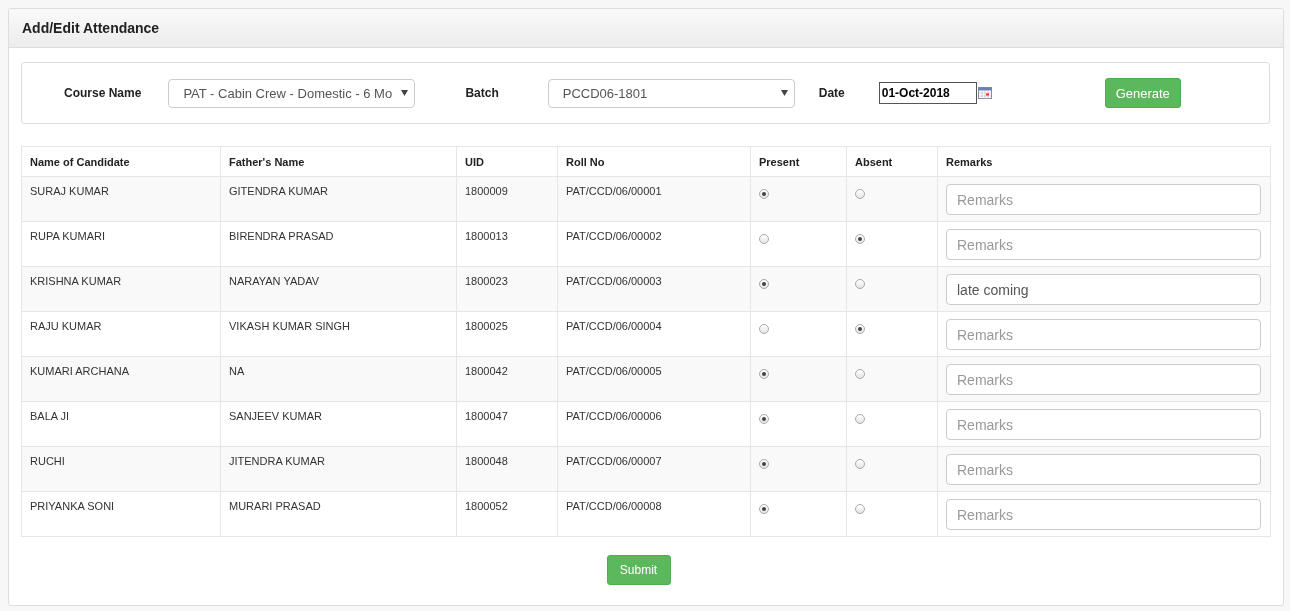 The height and width of the screenshot is (611, 1290). What do you see at coordinates (486, 461) in the screenshot?
I see `uid-cell: 1800048` at bounding box center [486, 461].